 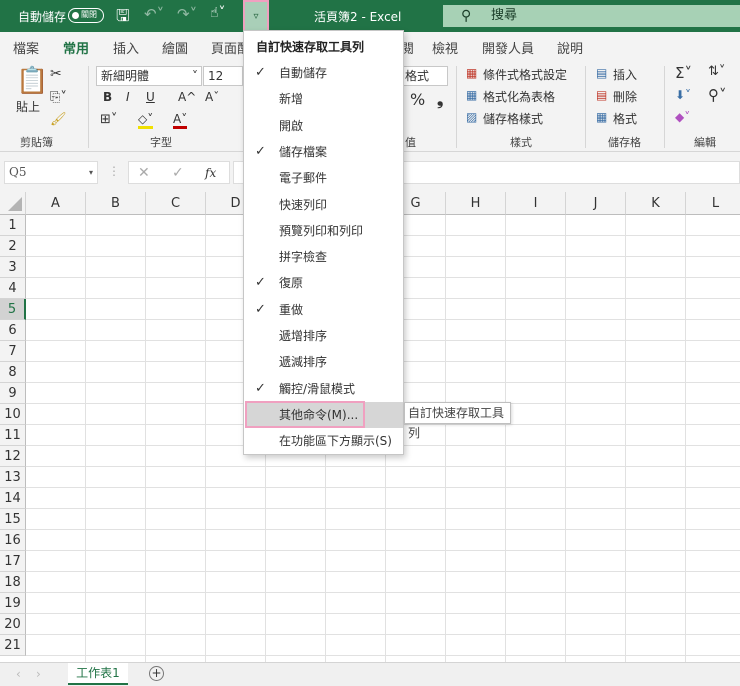 I want to click on add-sheet-button: +, so click(x=156, y=673).